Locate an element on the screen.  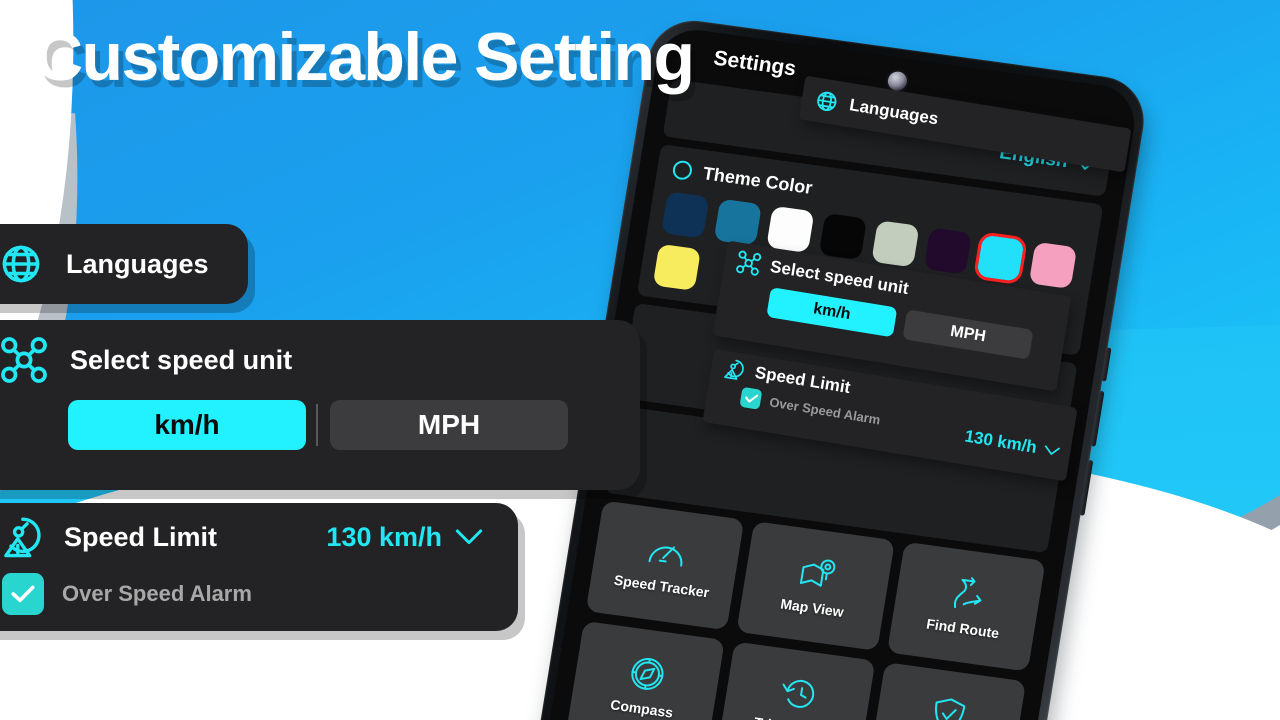
callout-speed-unit-card: Select speed unit km/h MPH is located at coordinates (320, 405).